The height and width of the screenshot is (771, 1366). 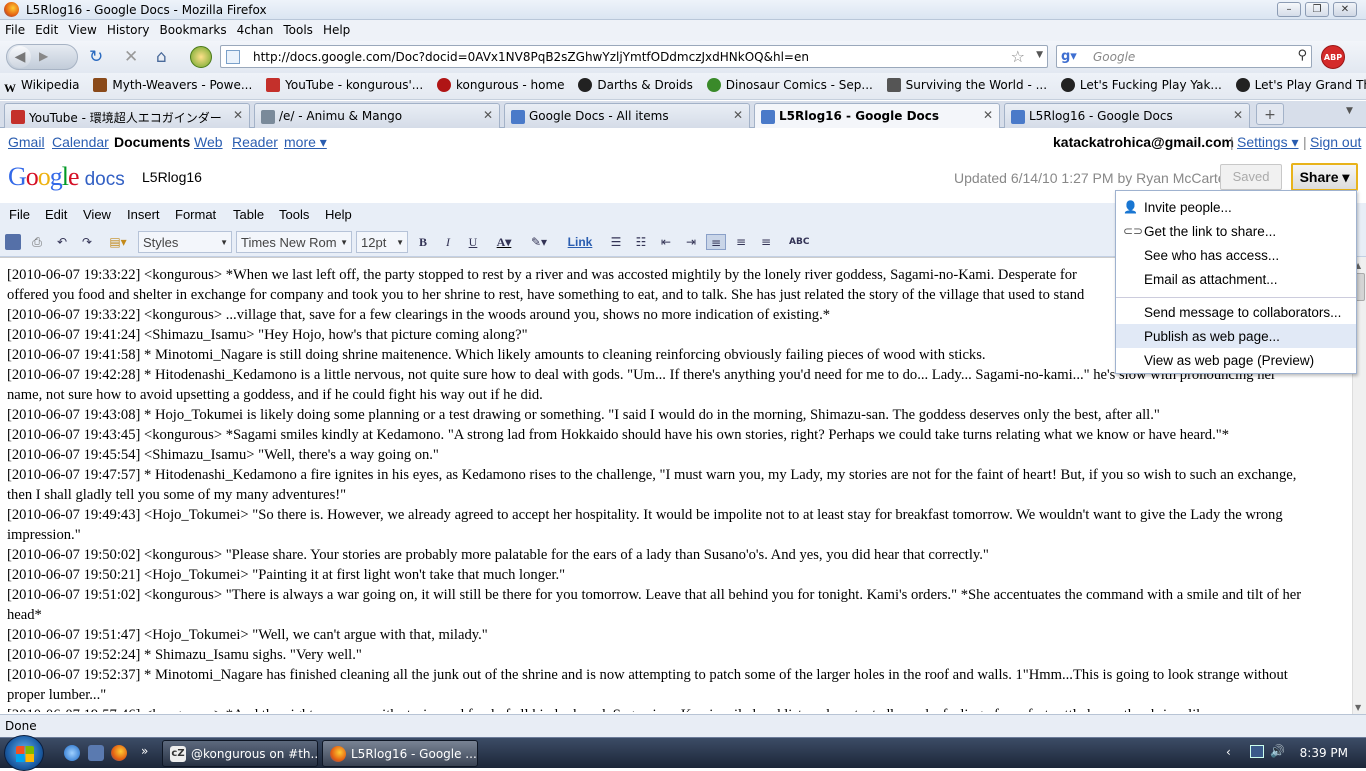 What do you see at coordinates (766, 242) in the screenshot?
I see `align-right-icon: ≡` at bounding box center [766, 242].